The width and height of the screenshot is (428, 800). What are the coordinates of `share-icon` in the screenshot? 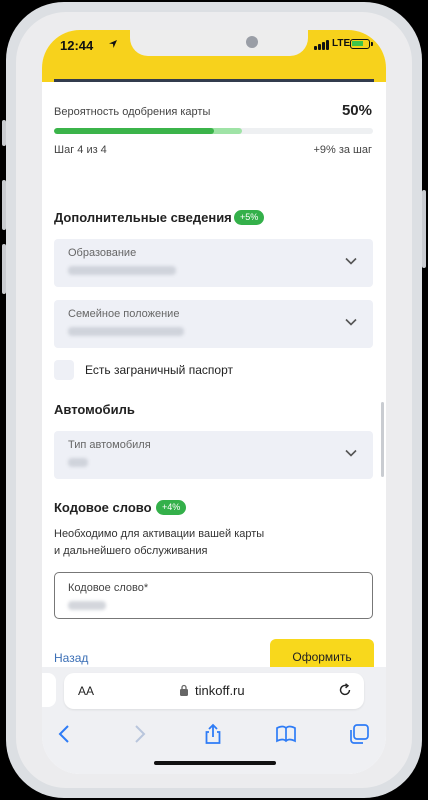 It's located at (213, 734).